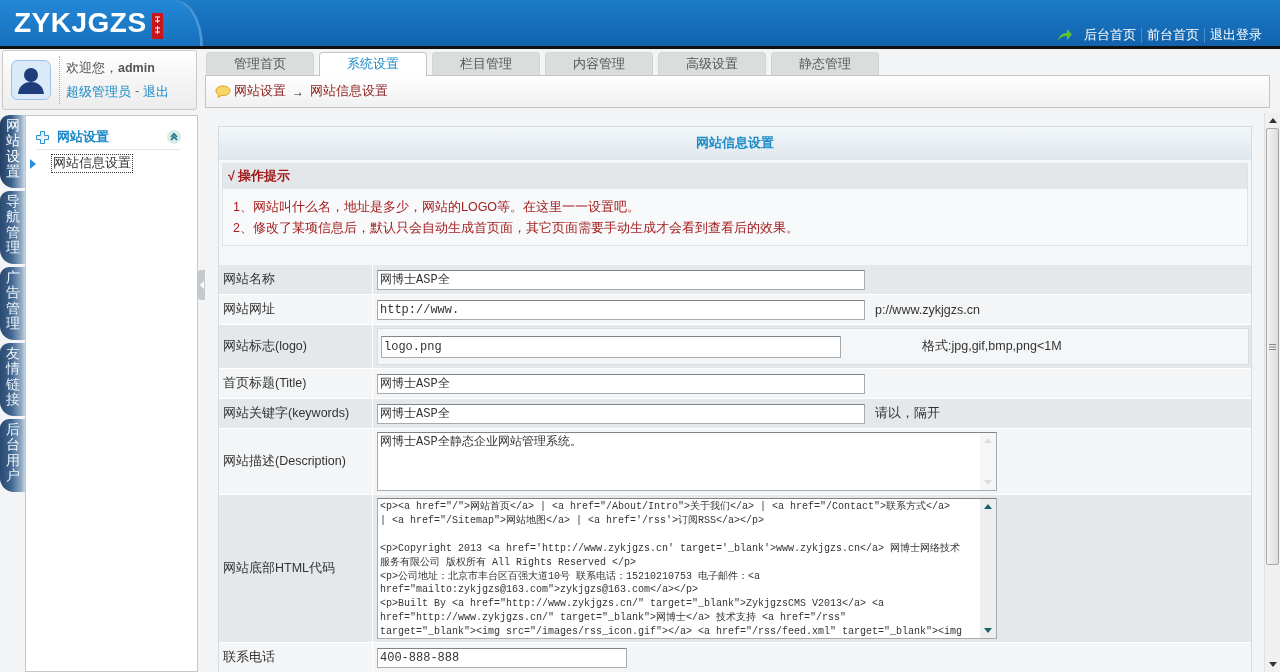 The image size is (1280, 672). I want to click on field-label: 联系电话, so click(296, 657).